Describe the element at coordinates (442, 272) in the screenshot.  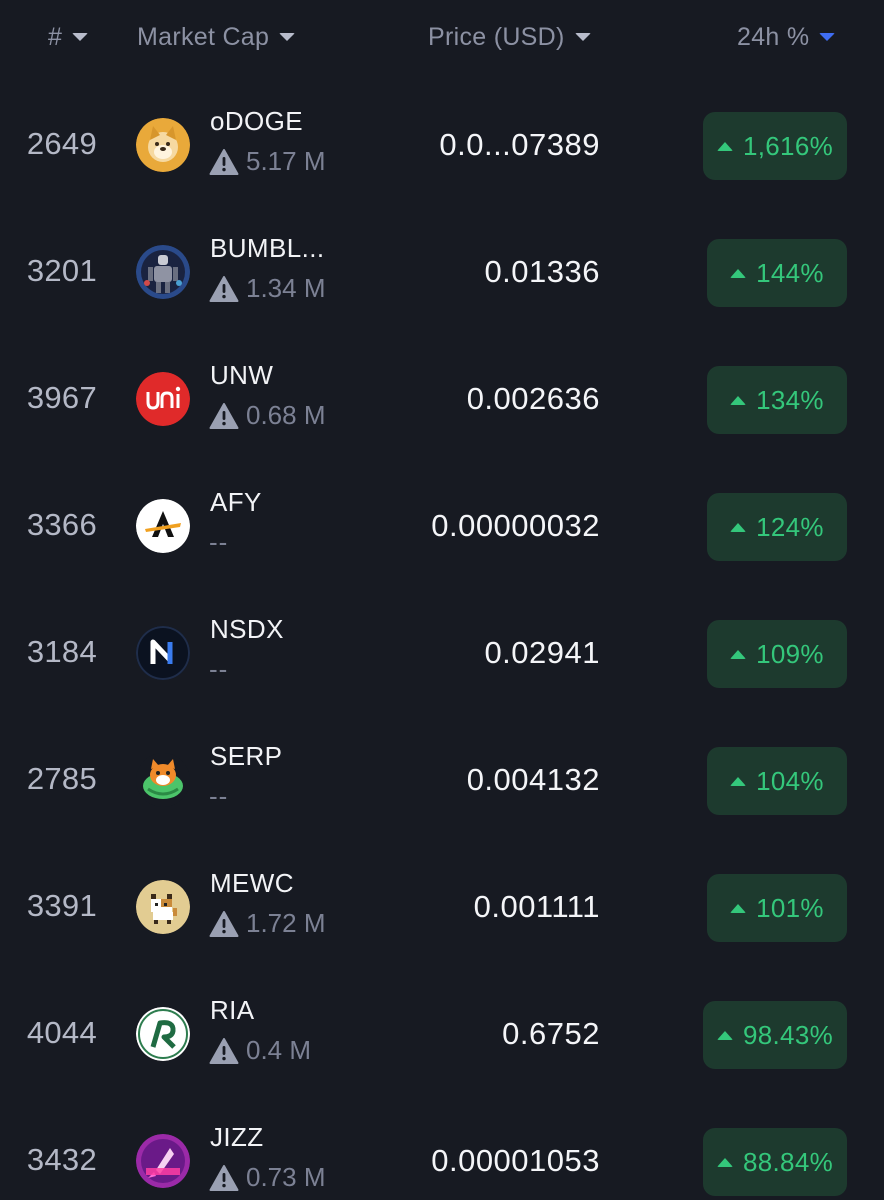
I see `token-row: 3201 BUMBL... 1.34 M 0.01336 144%` at that location.